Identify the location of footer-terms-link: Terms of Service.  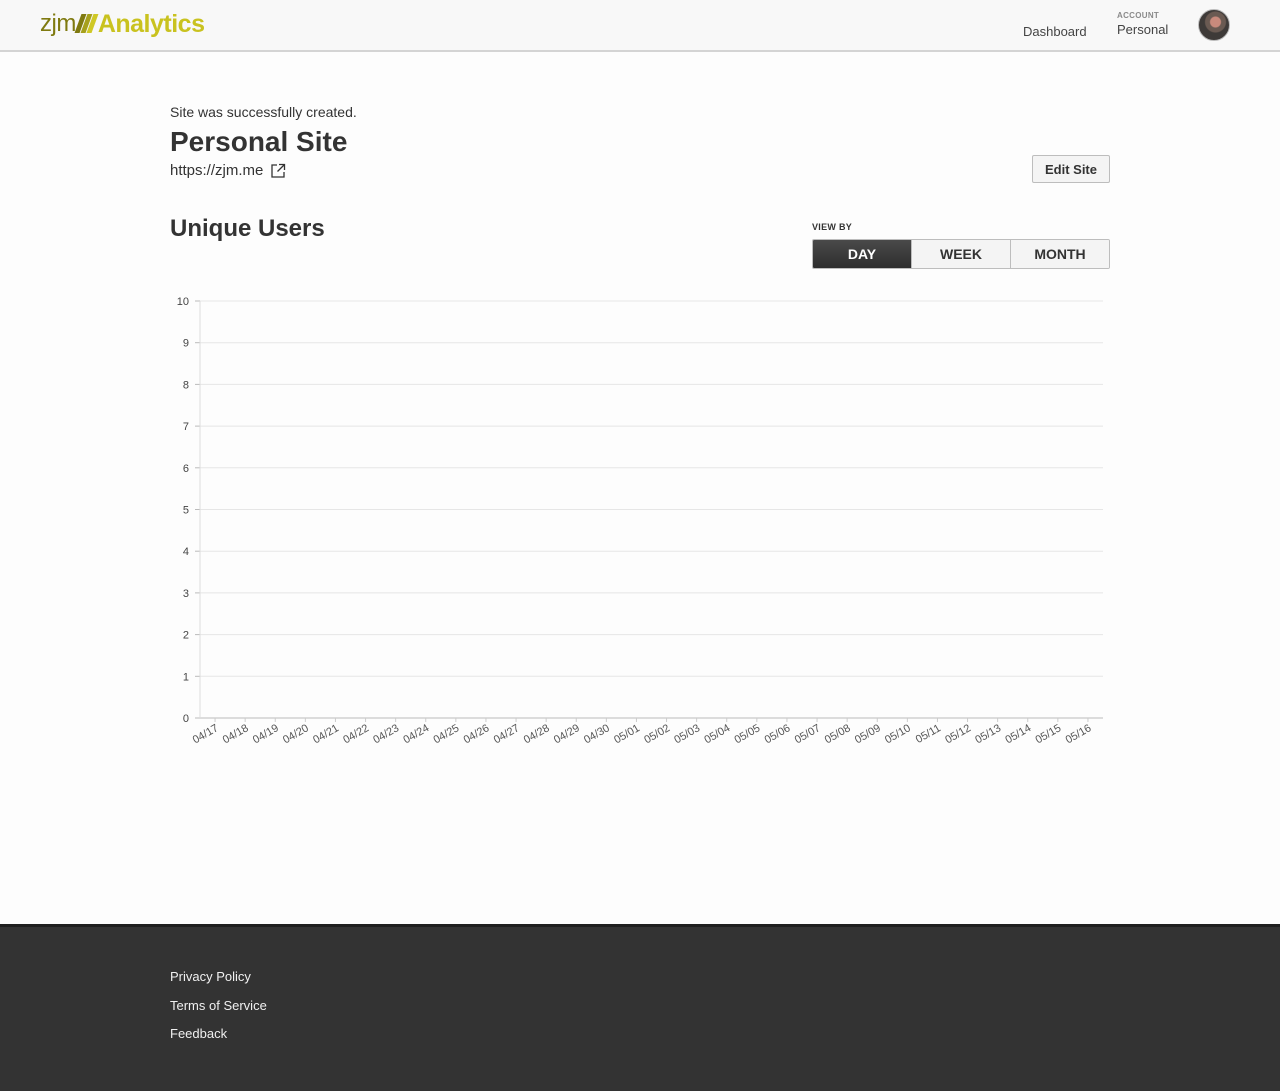
(218, 1005).